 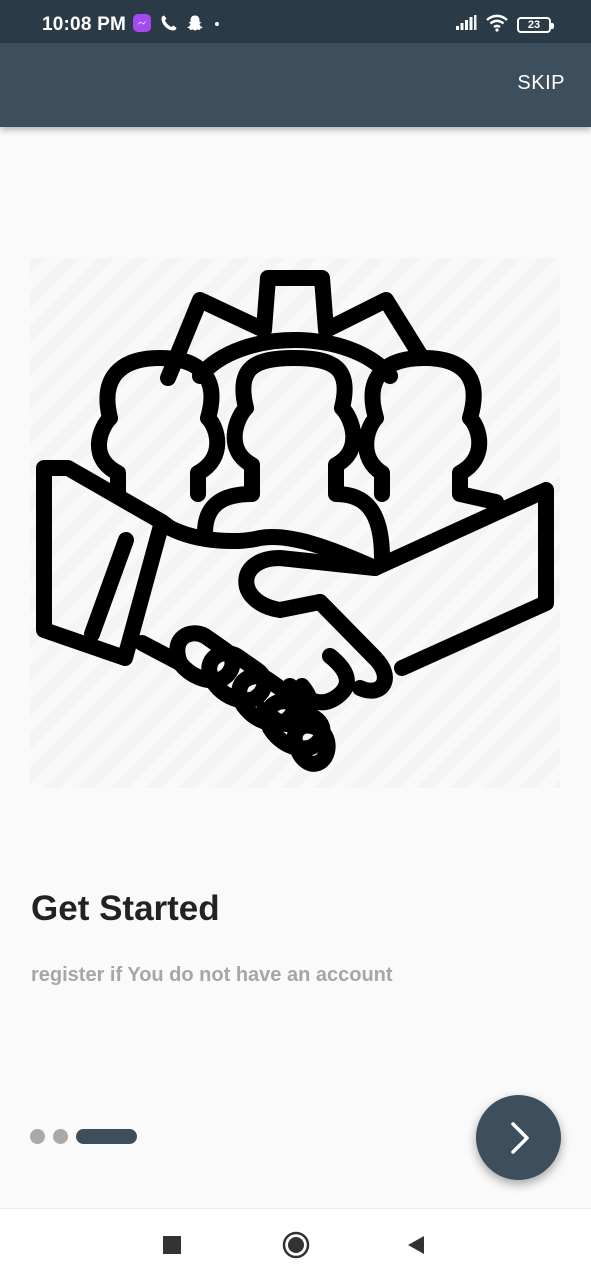 I want to click on home-button, so click(x=296, y=1245).